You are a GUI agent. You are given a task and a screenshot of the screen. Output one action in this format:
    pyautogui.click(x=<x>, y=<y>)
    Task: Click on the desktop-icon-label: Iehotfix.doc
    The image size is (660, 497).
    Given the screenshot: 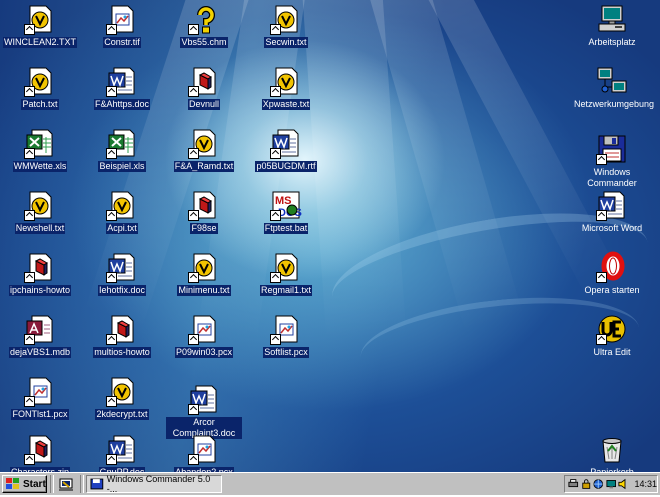 What is the action you would take?
    pyautogui.click(x=122, y=290)
    